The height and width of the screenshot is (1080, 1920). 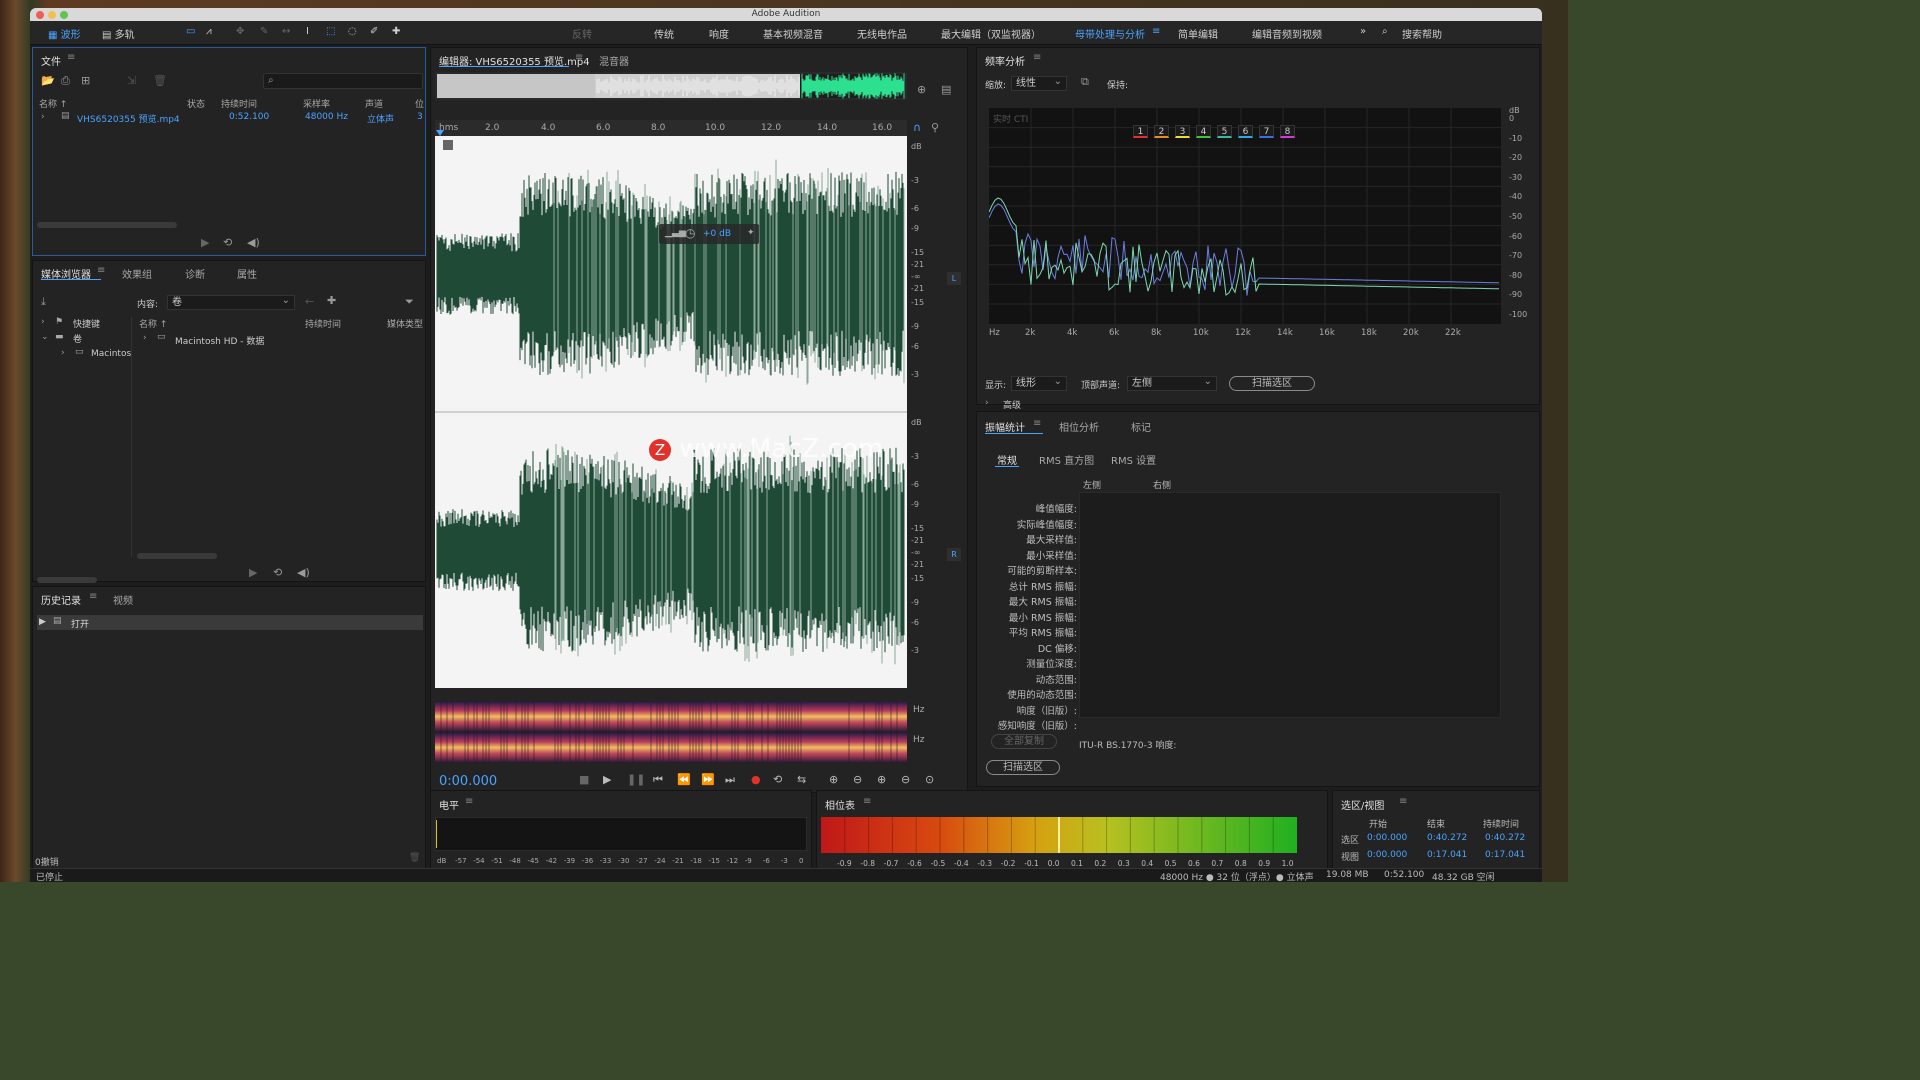 I want to click on zoom-out-time-icon: ⊖, so click(x=905, y=779).